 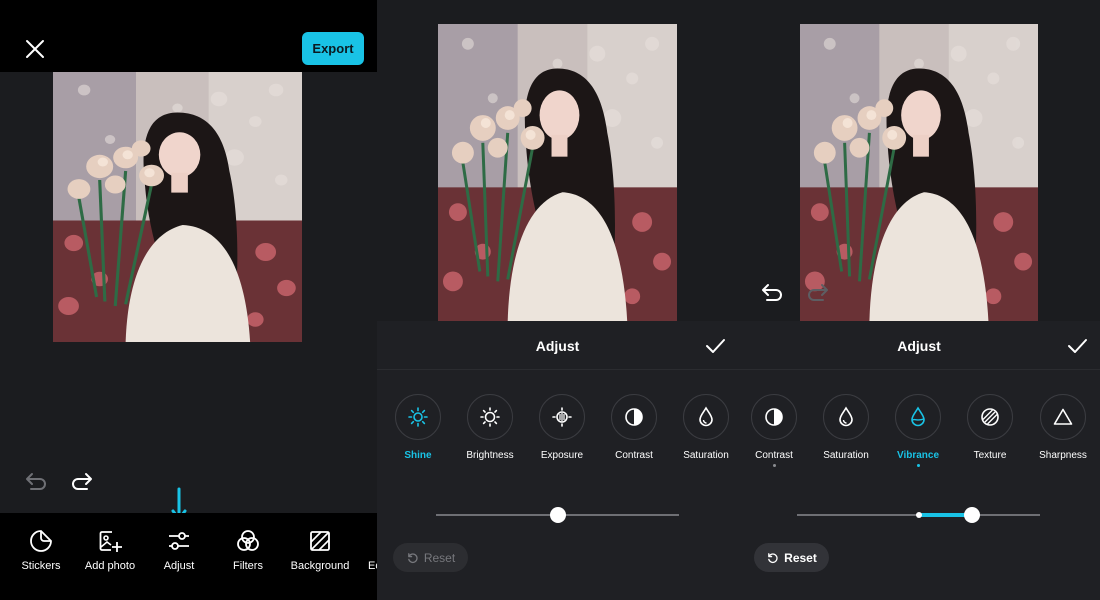 I want to click on export-button: Export, so click(x=333, y=48).